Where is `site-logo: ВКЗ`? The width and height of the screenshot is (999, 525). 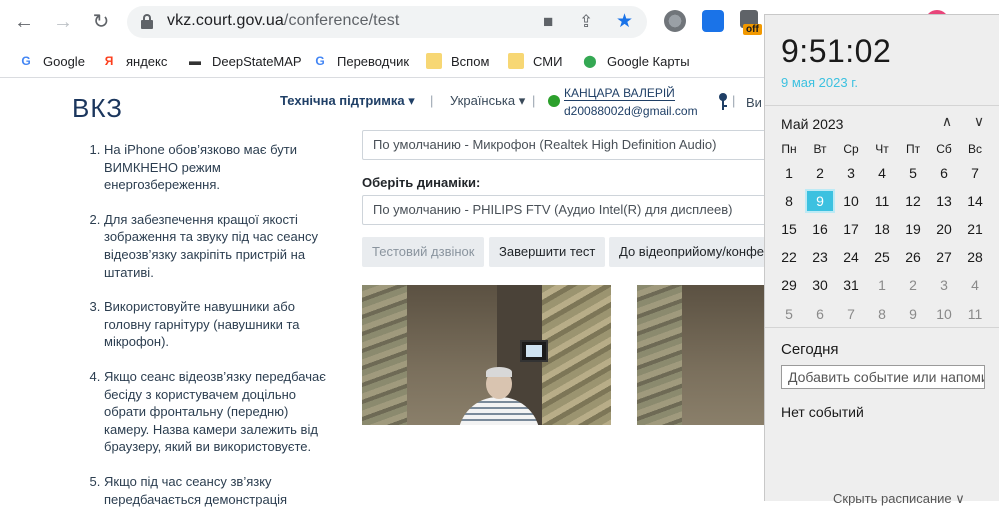
site-logo: ВКЗ is located at coordinates (97, 108).